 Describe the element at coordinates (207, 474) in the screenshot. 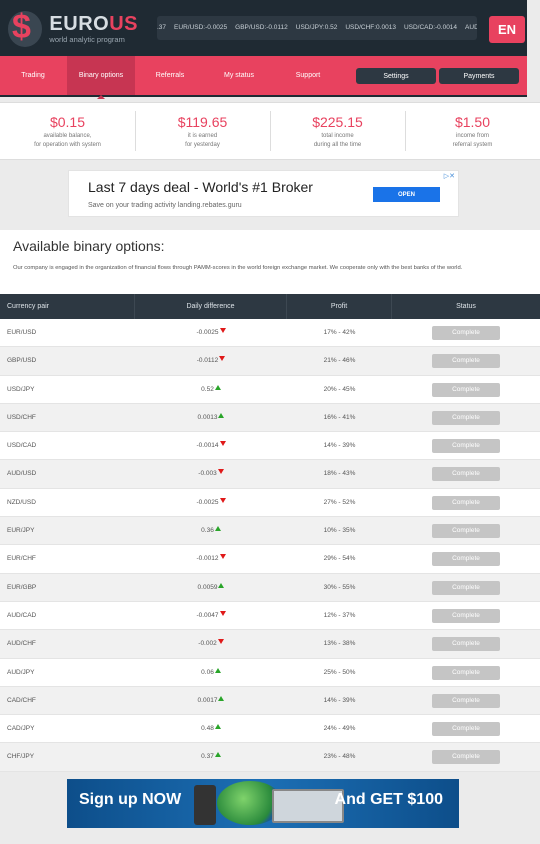

I see `diff-value: -0.003` at that location.